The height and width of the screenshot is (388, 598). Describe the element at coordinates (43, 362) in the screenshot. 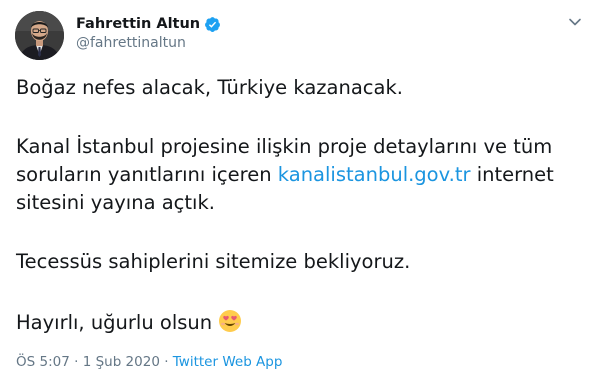

I see `tweet-time: ÖS 5:07` at that location.